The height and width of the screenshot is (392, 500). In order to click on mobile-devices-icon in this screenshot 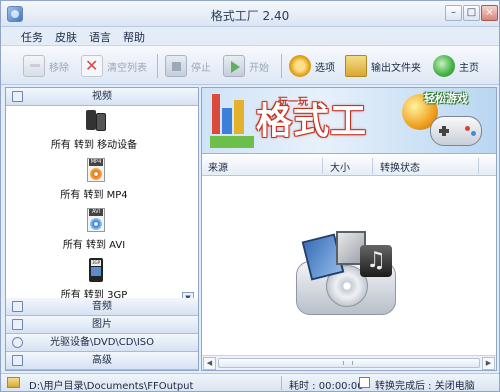, I will do `click(96, 121)`.